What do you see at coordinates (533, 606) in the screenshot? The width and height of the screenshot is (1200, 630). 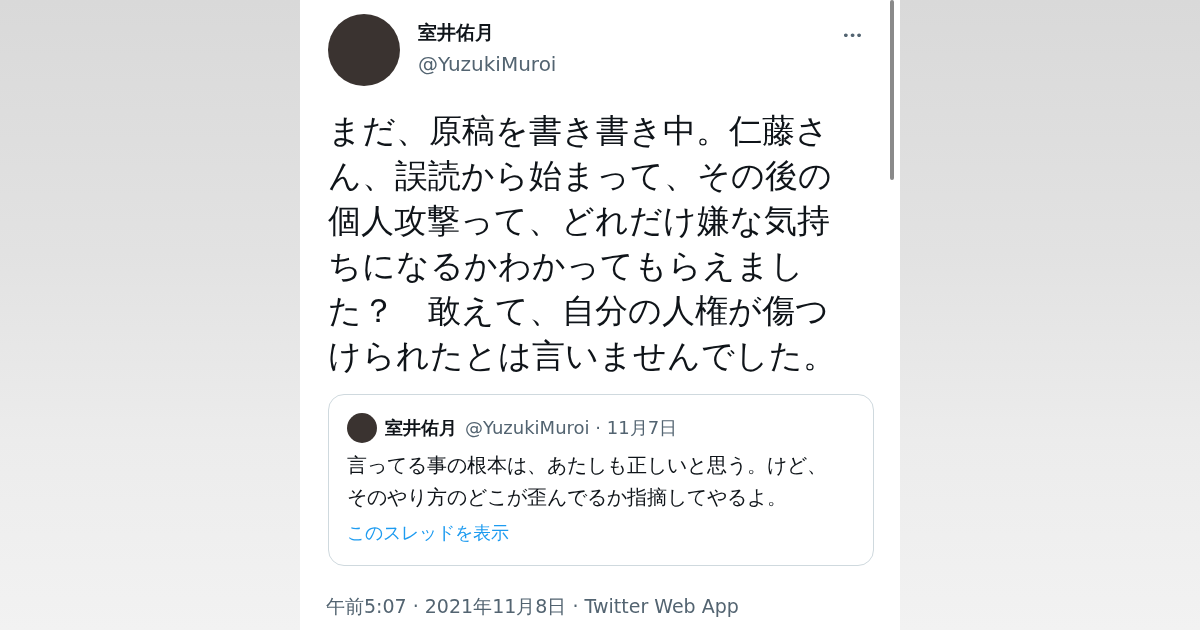 I see `tweet-timestamp: 午前5:07 · 2021年11月8日 · Twitter Web App` at bounding box center [533, 606].